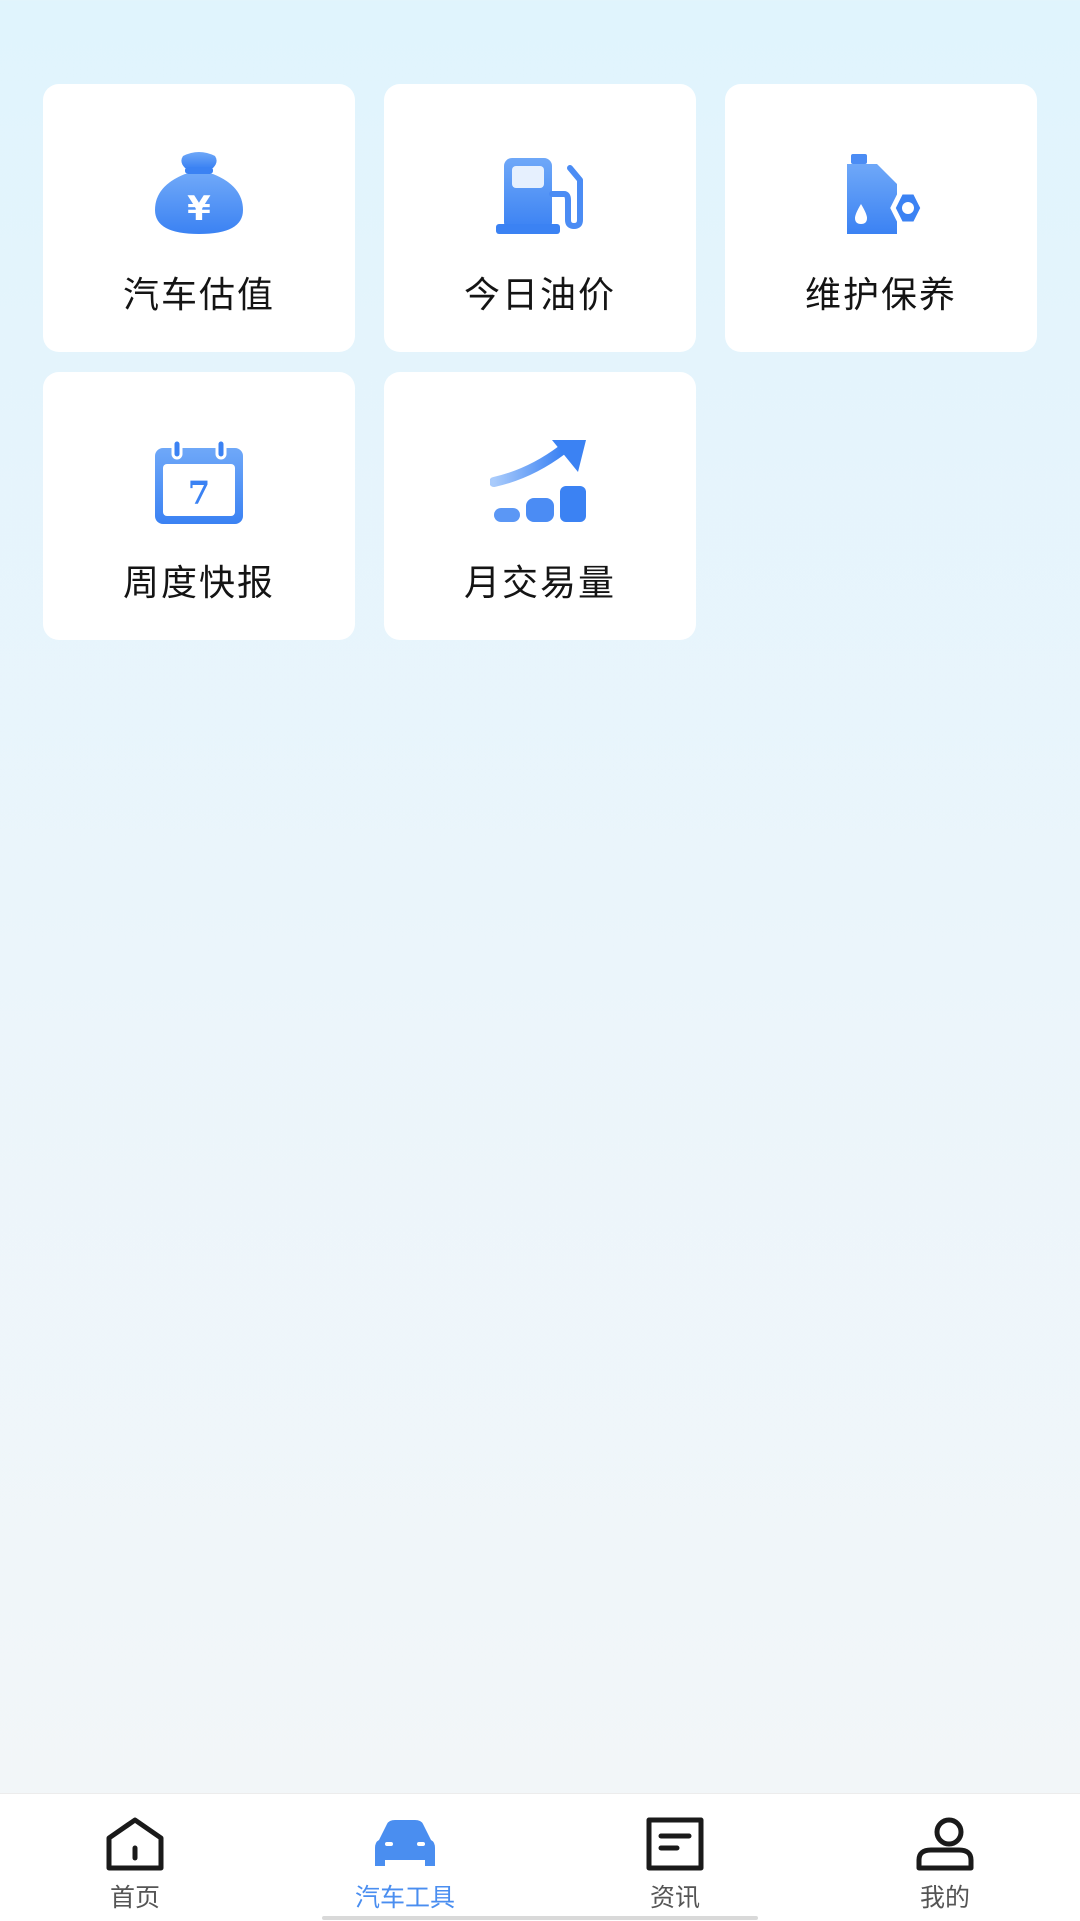  I want to click on bottom-tab-bar: 首页 汽车工具 资讯 我的, so click(540, 1857).